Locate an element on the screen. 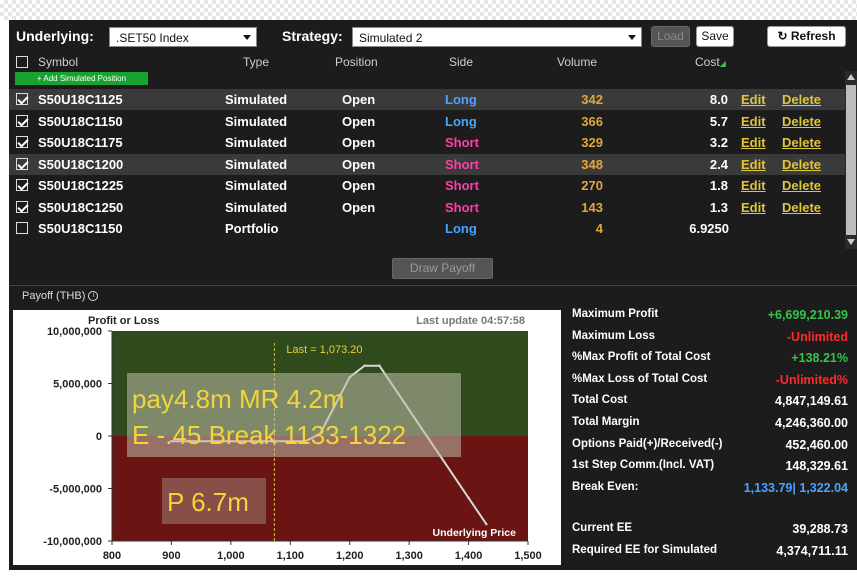 Image resolution: width=857 pixels, height=576 pixels. stat-row: %Max Profit of Total Cost +138.21% is located at coordinates (711, 359).